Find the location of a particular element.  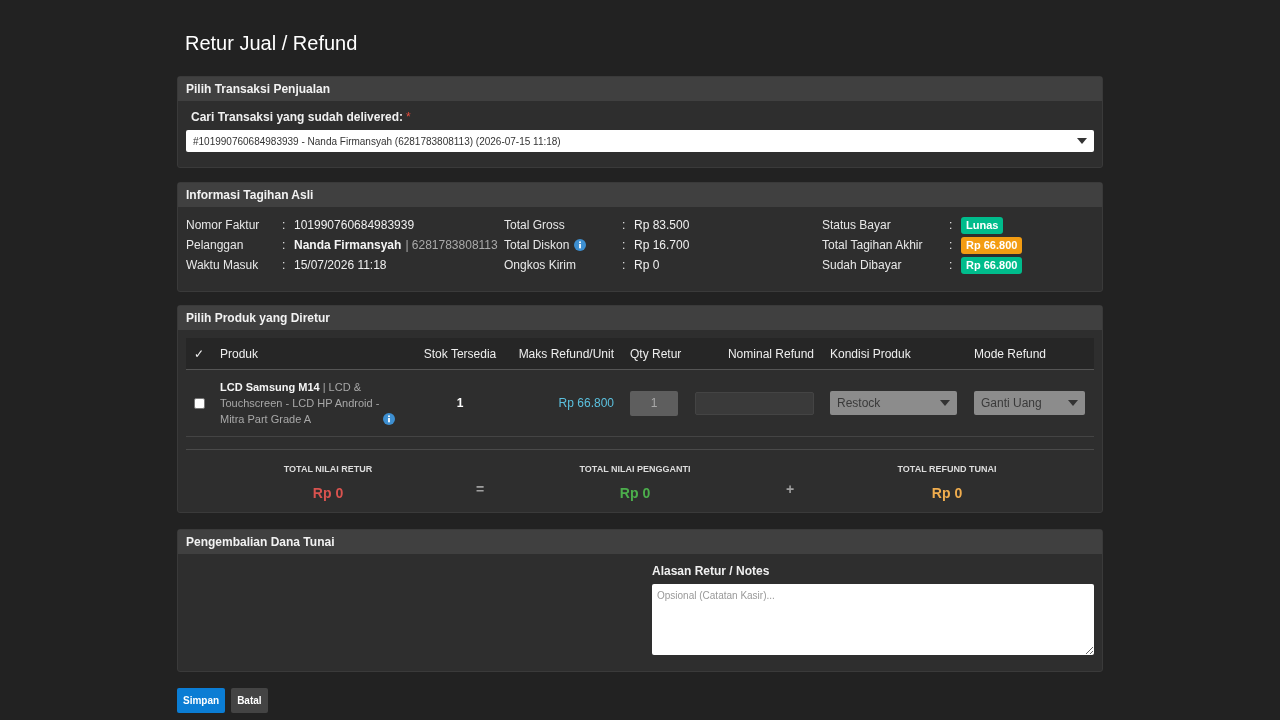

customer-phone: | 6281783808113 is located at coordinates (451, 245).